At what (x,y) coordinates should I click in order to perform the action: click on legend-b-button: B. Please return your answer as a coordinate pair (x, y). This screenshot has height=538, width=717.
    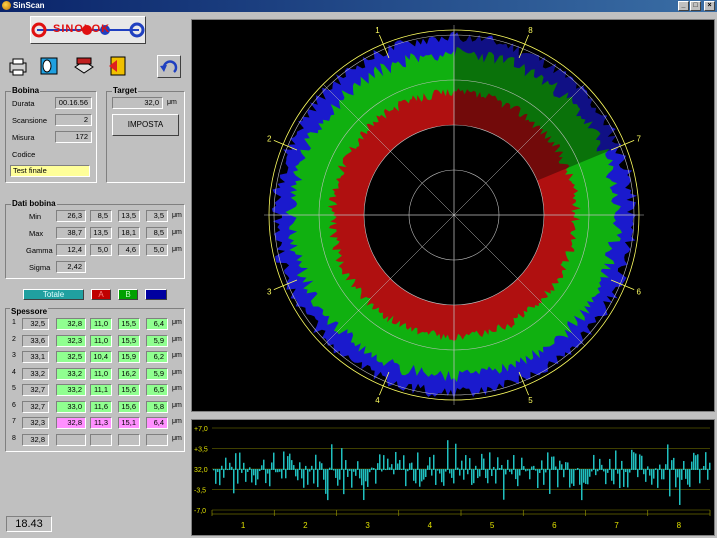
    Looking at the image, I should click on (128, 294).